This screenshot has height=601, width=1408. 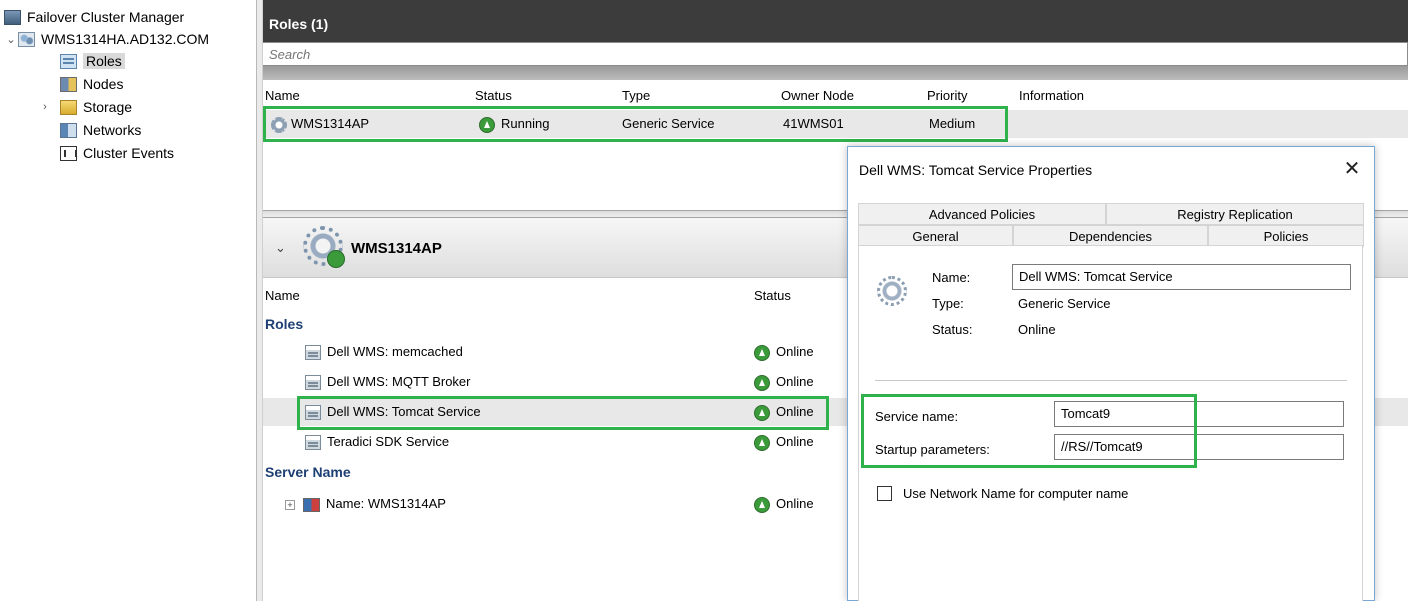 What do you see at coordinates (129, 153) in the screenshot?
I see `tree-item-label: Cluster Events` at bounding box center [129, 153].